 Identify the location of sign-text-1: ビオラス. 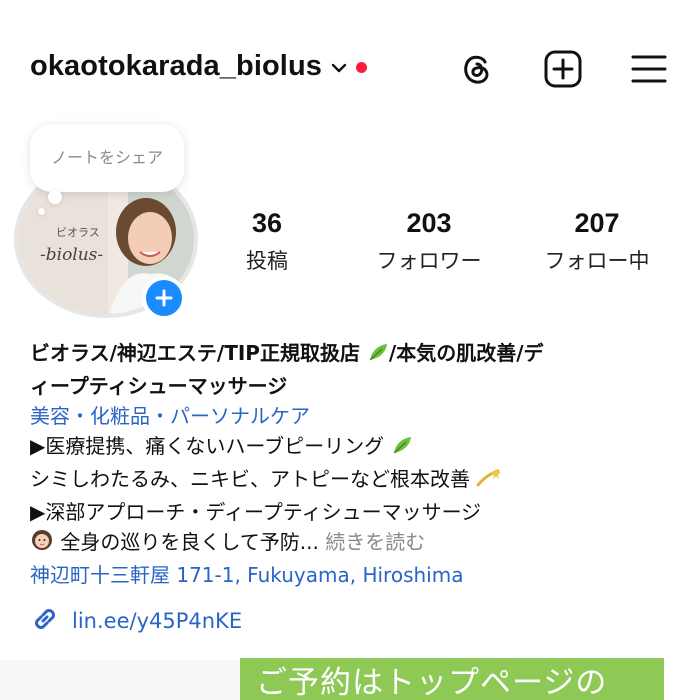
(78, 232).